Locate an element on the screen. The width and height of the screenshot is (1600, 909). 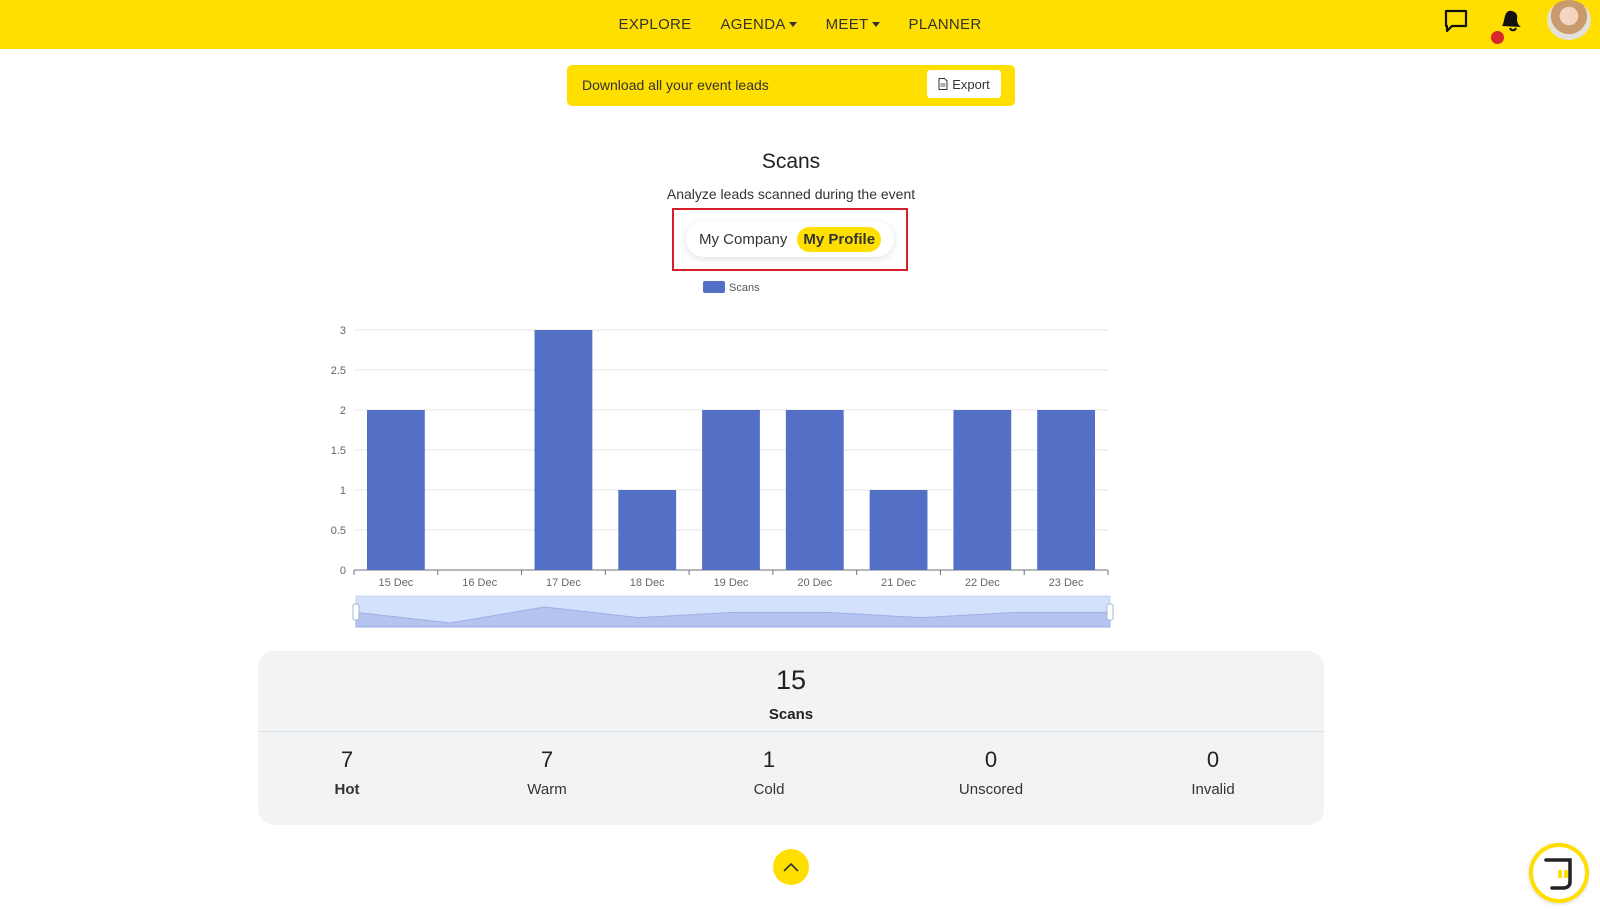
scroll-to-top-button is located at coordinates (791, 867).